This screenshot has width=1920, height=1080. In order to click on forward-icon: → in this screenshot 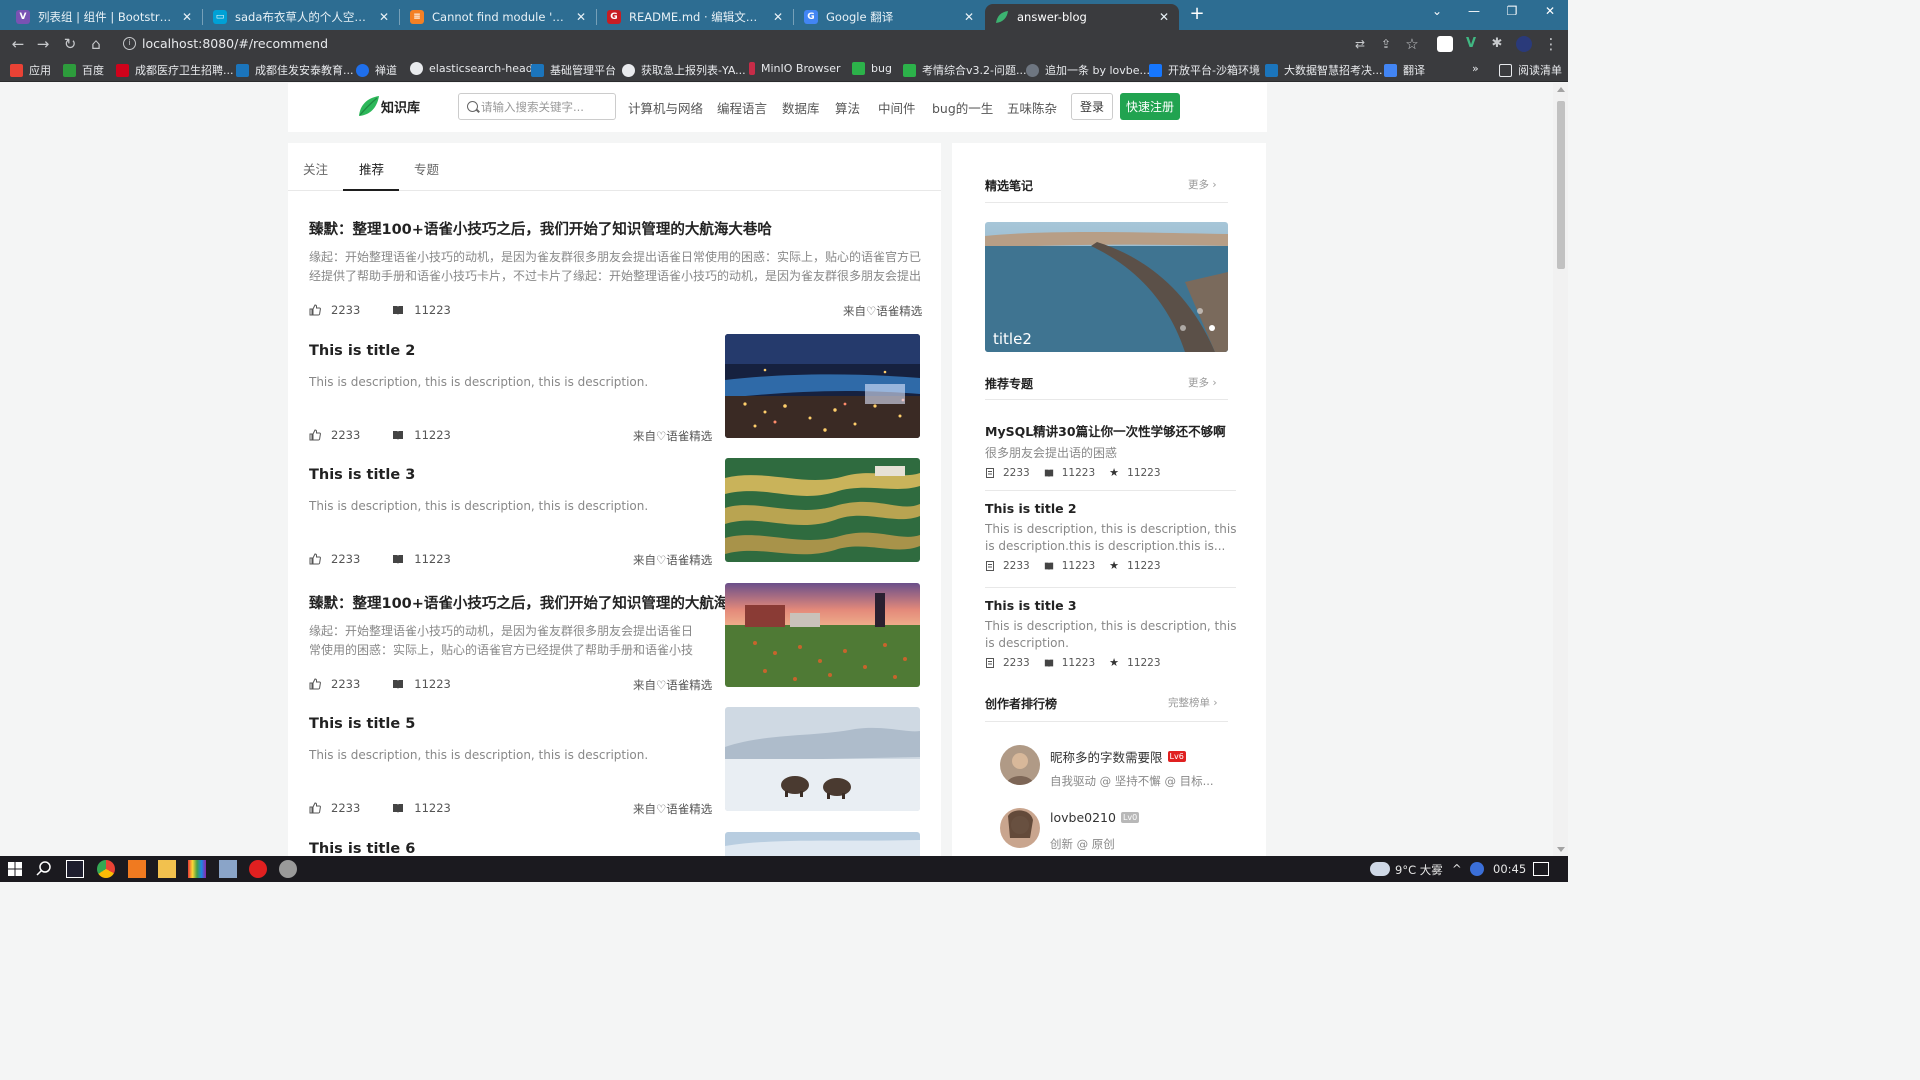, I will do `click(43, 44)`.